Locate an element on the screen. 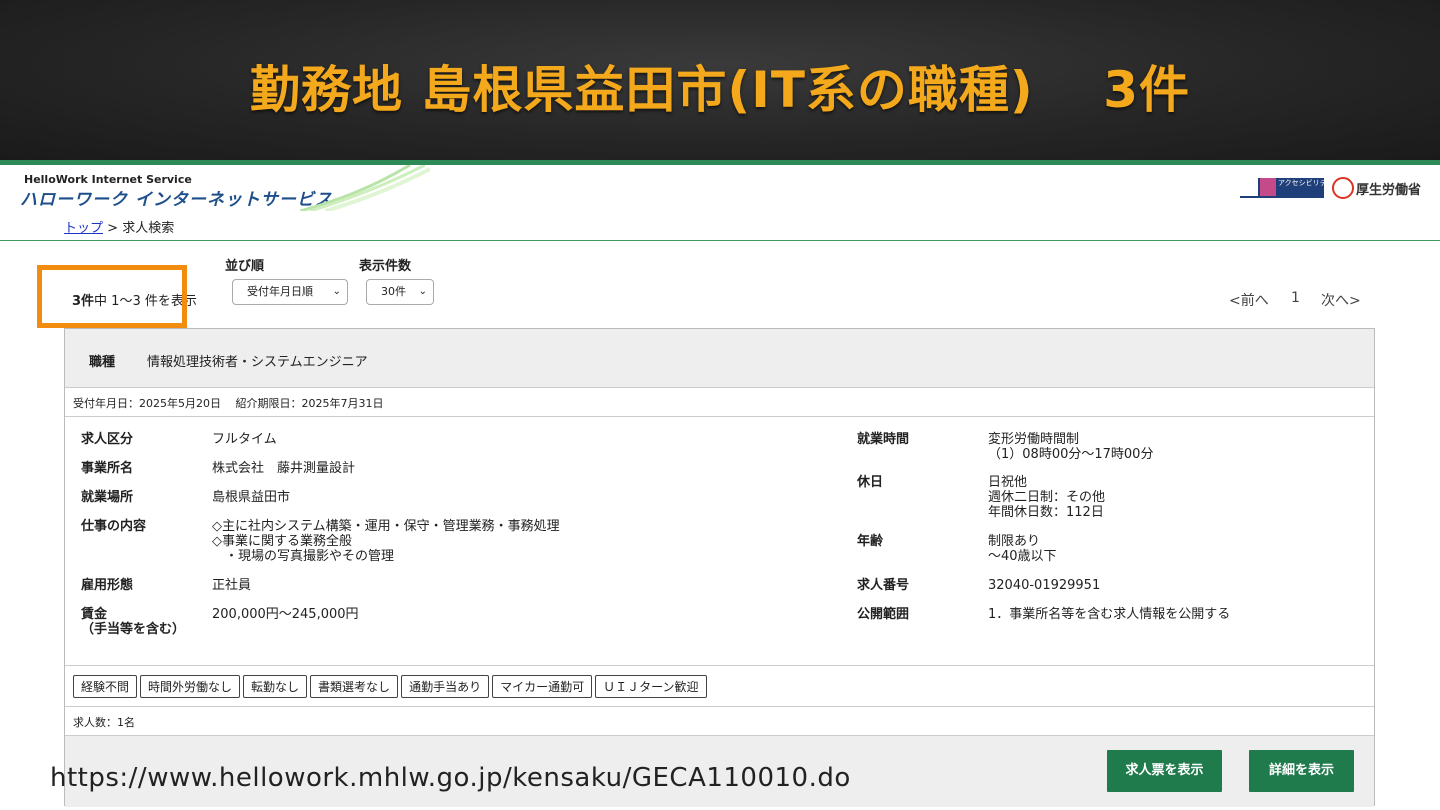 This screenshot has width=1440, height=810. field-label: 休日 is located at coordinates (870, 482).